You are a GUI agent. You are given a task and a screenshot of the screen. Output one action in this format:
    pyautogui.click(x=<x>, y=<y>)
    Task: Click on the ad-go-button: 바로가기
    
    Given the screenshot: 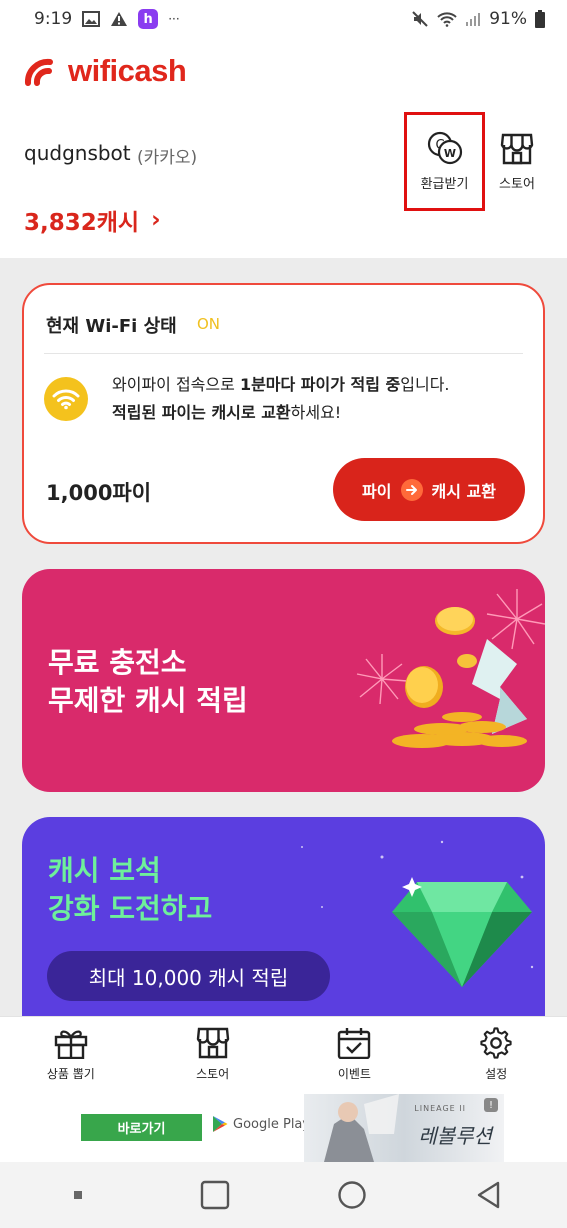 What is the action you would take?
    pyautogui.click(x=141, y=1127)
    